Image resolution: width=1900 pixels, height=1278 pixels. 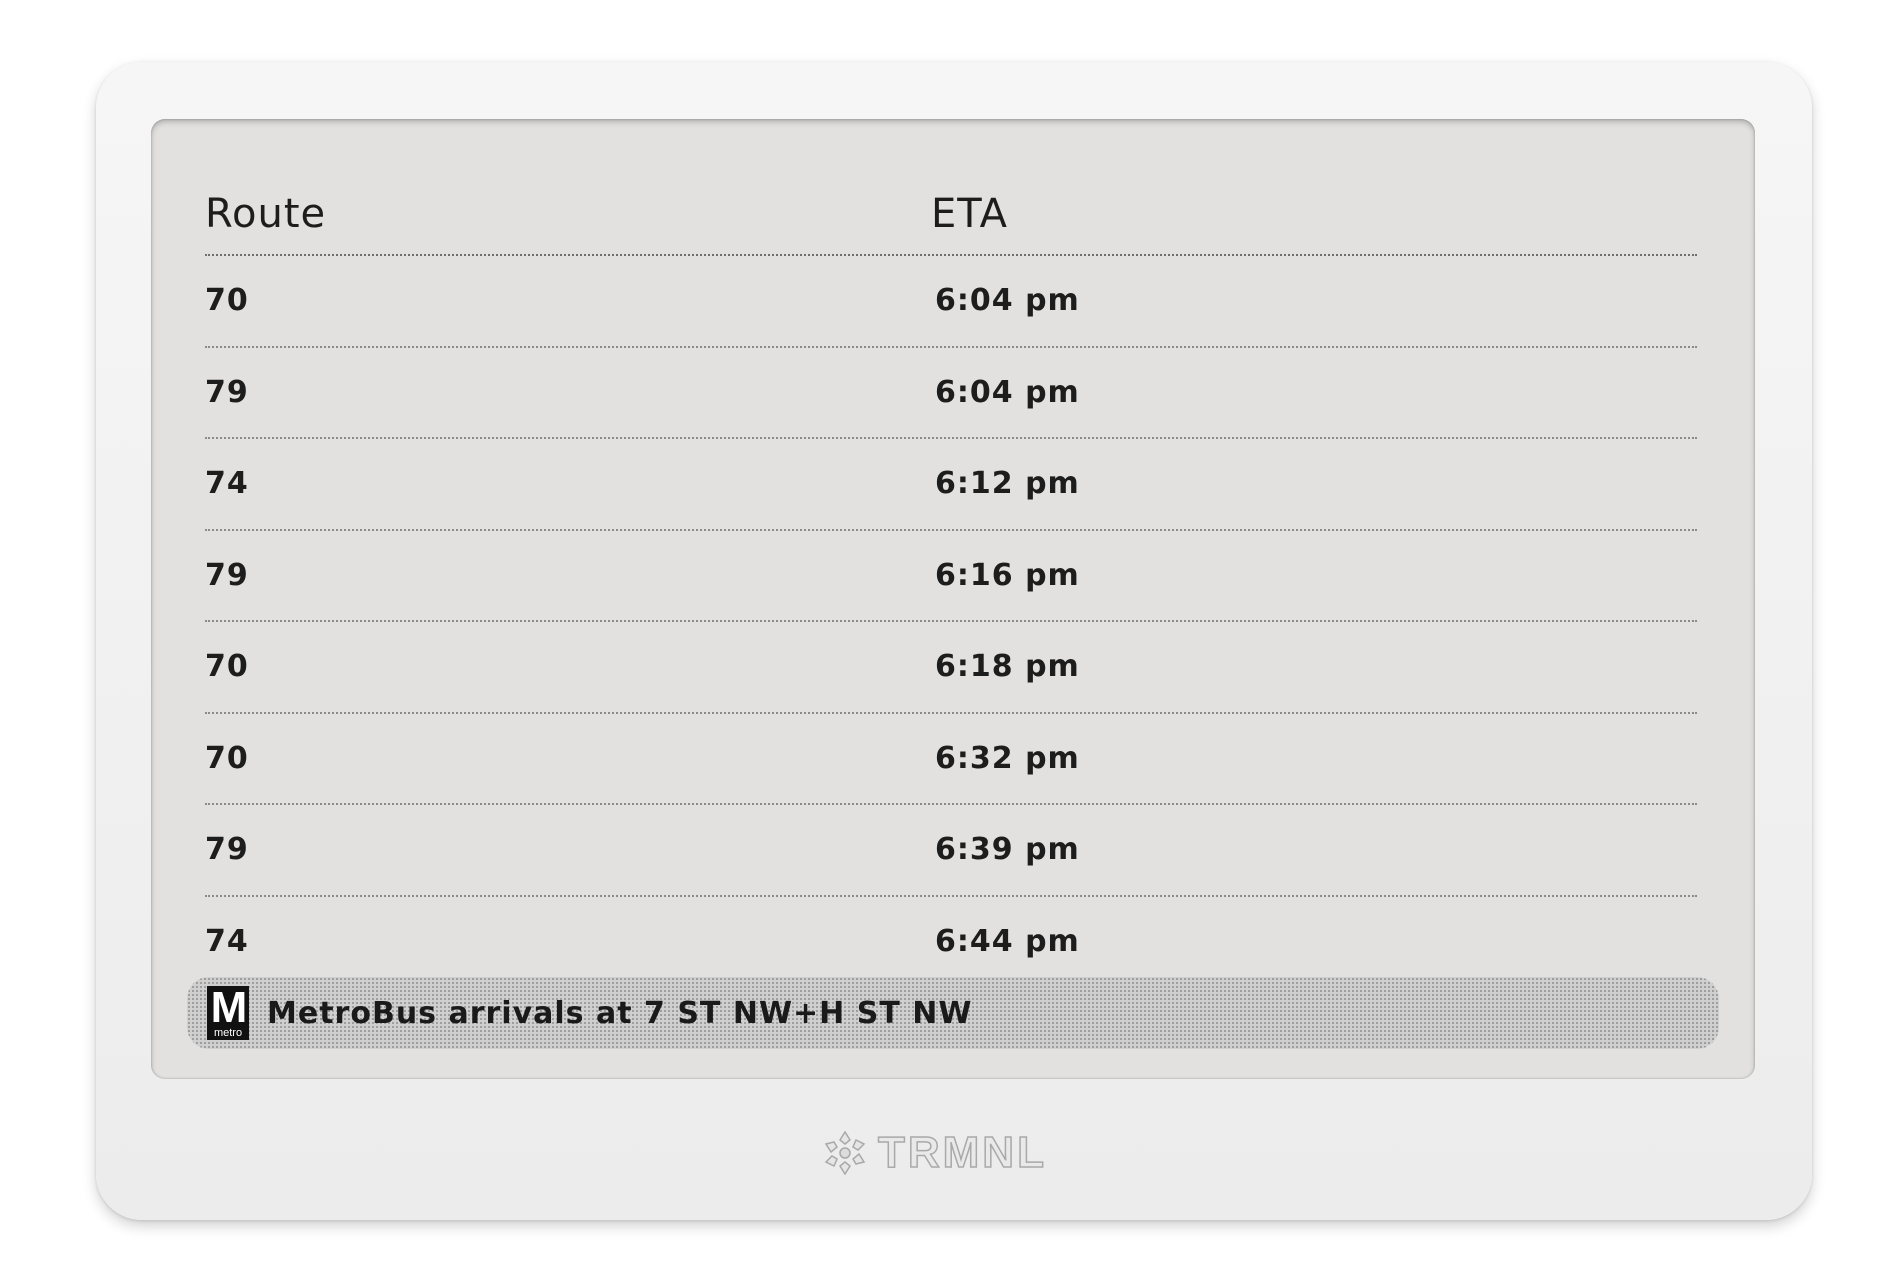 I want to click on eta-column-header: ETA, so click(x=969, y=214).